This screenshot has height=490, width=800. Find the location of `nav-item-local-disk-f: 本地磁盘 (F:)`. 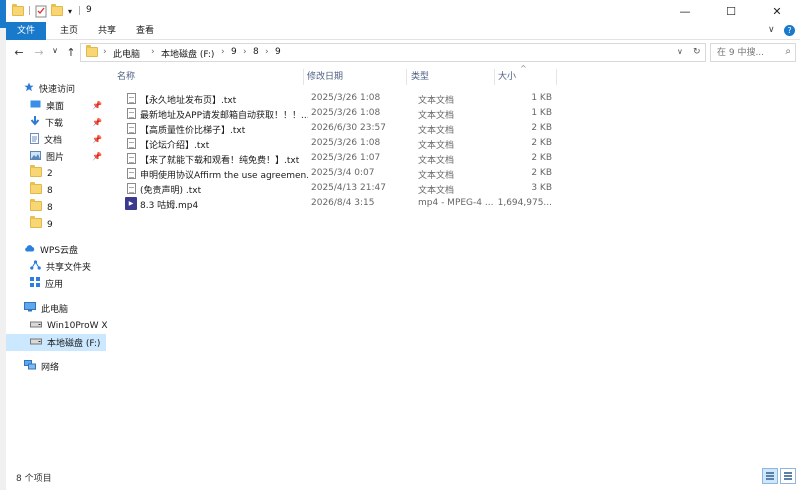

nav-item-local-disk-f: 本地磁盘 (F:) is located at coordinates (56, 342).